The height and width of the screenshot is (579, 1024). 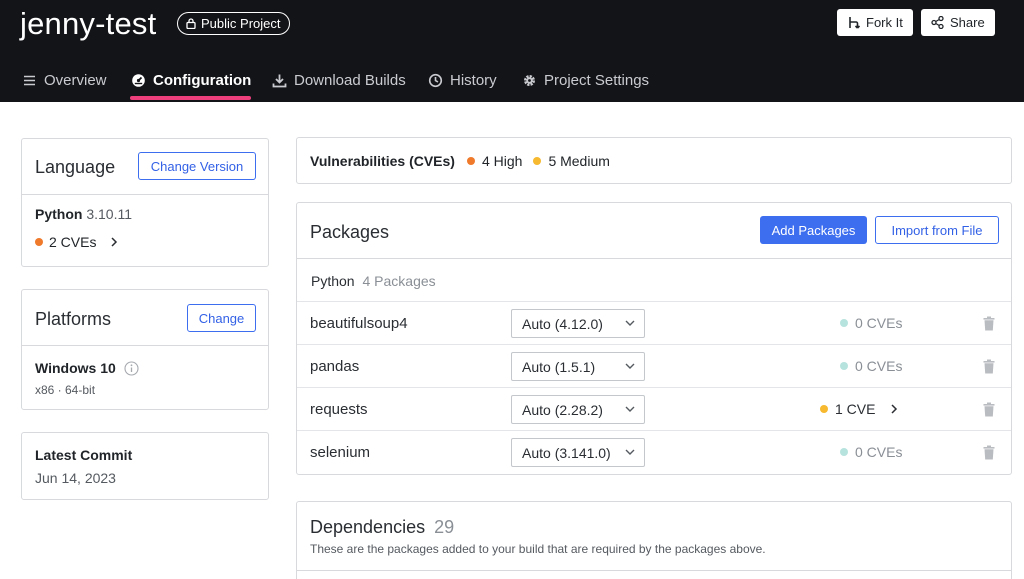 I want to click on package-name: pandas, so click(x=335, y=366).